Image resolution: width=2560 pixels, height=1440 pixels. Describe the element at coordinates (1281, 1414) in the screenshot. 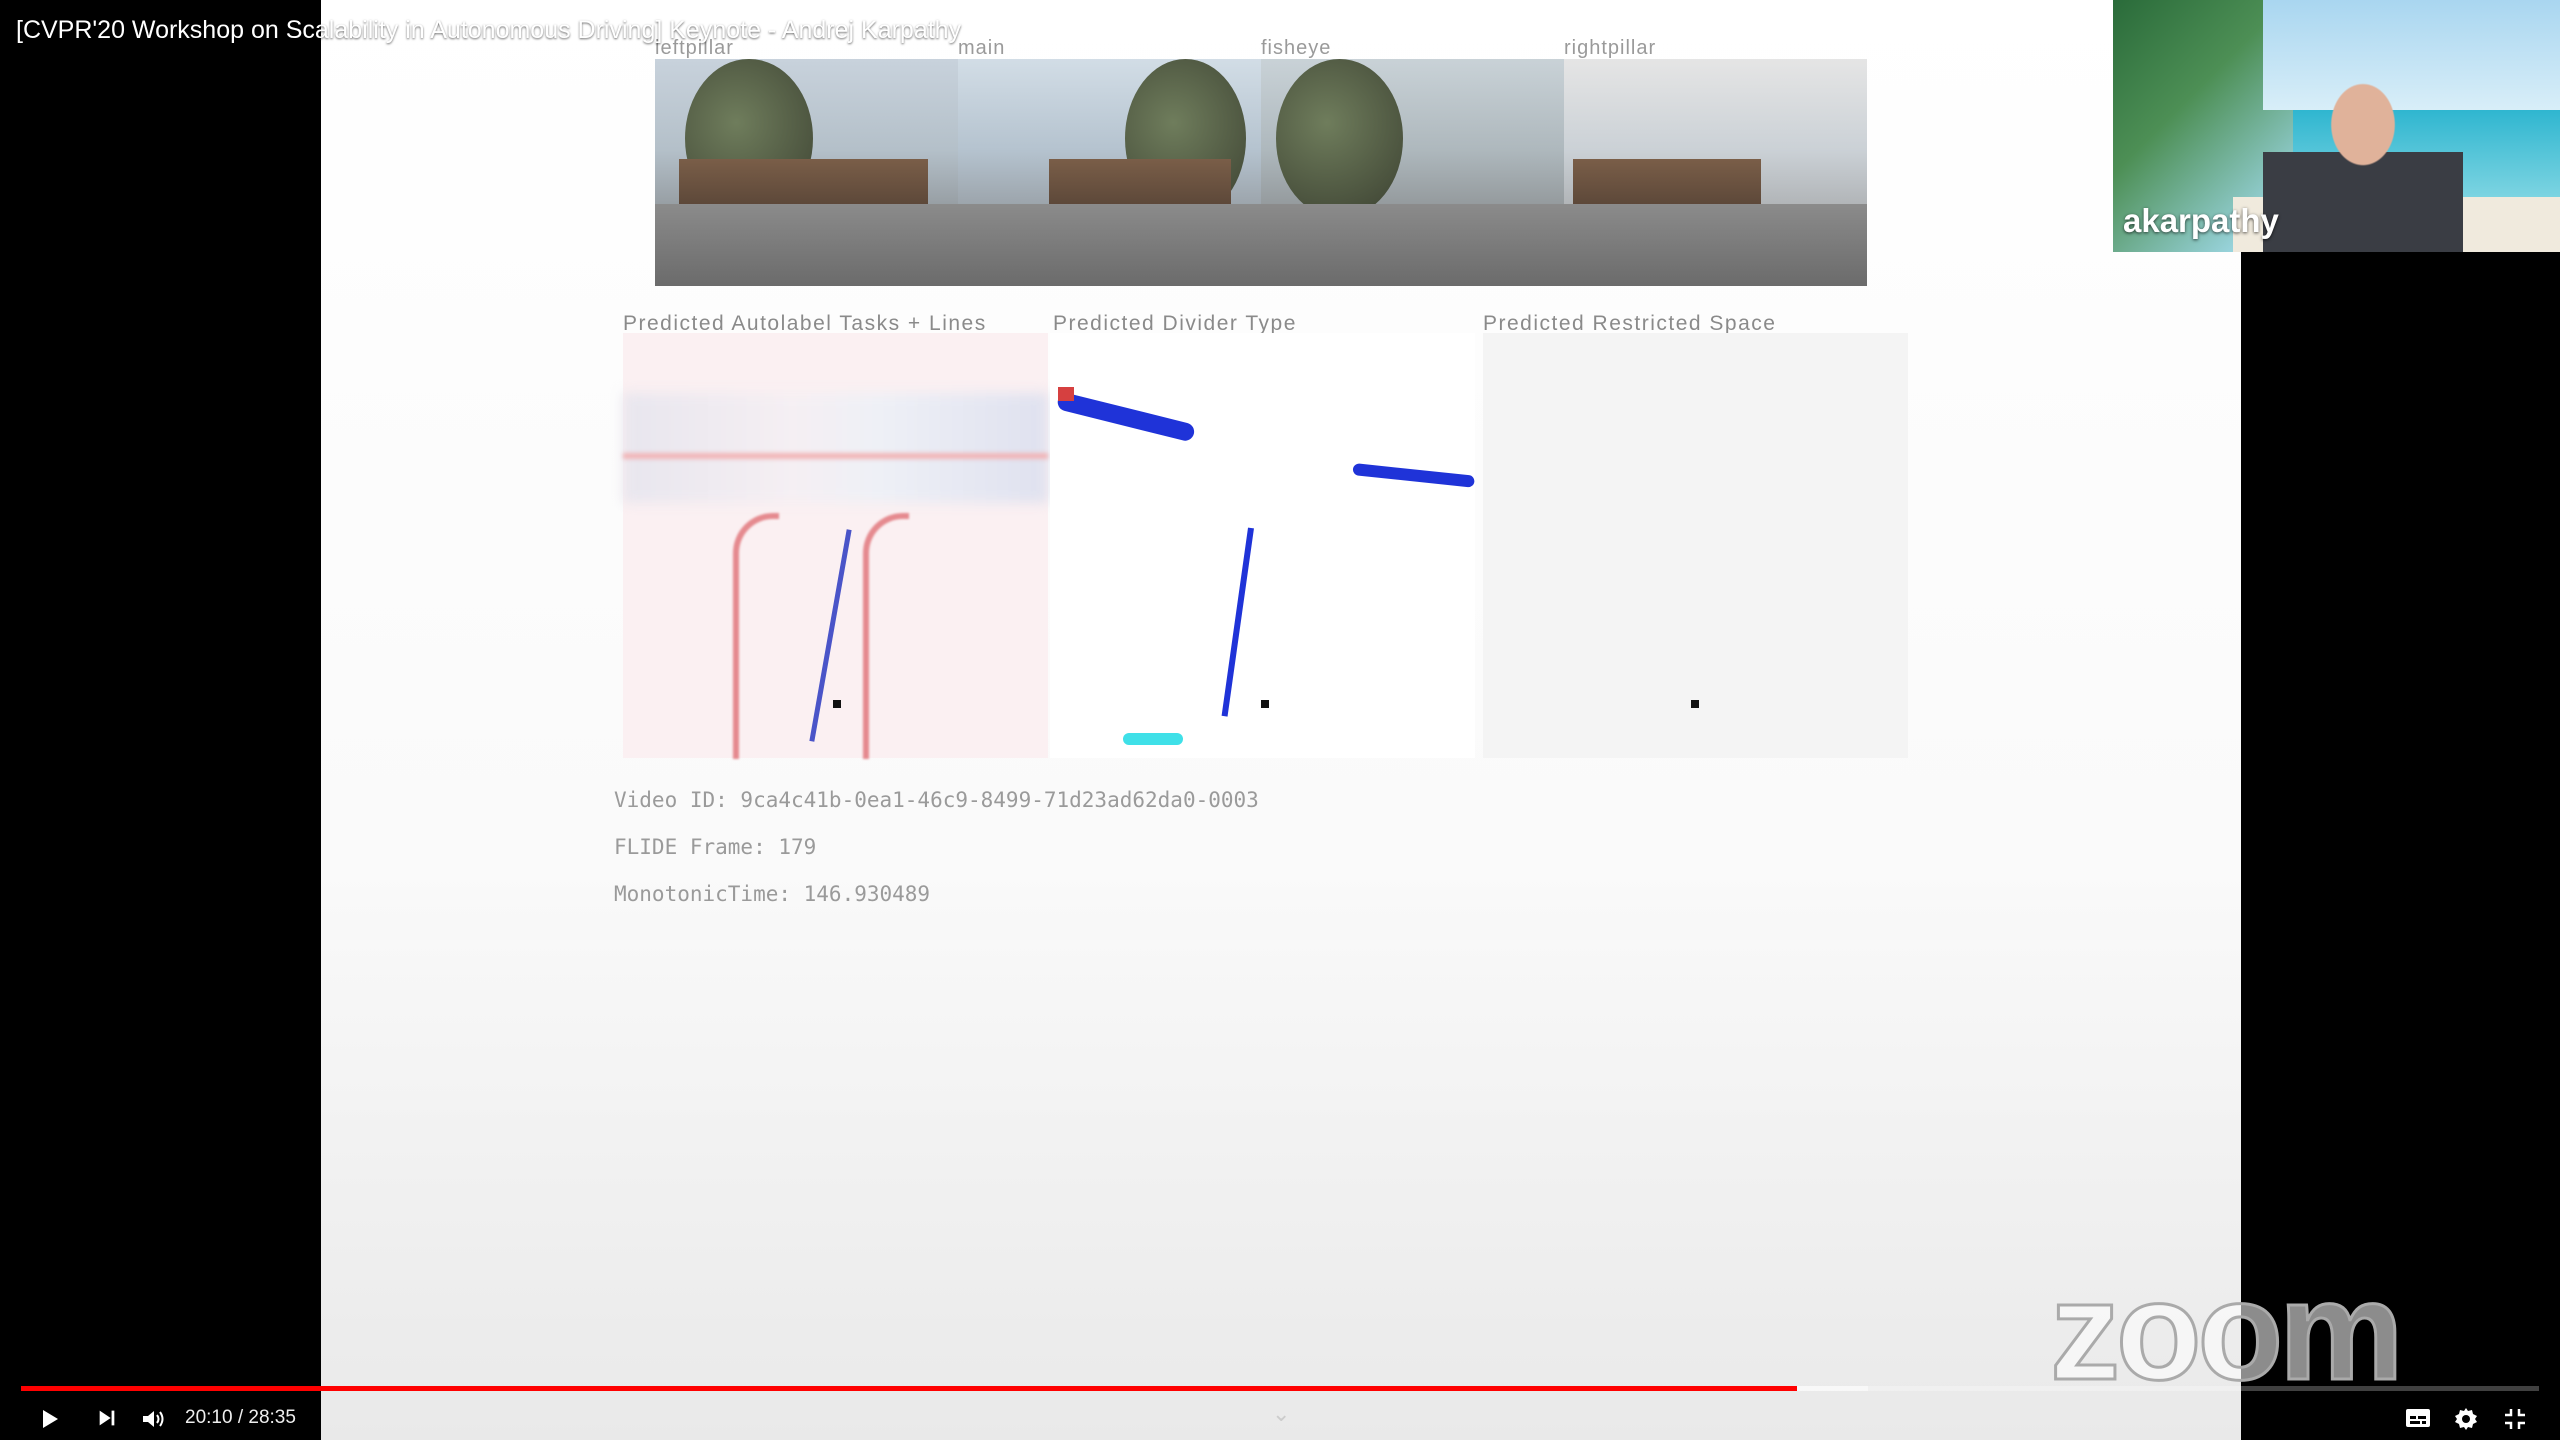

I see `chevron-down-icon: ⌄` at that location.